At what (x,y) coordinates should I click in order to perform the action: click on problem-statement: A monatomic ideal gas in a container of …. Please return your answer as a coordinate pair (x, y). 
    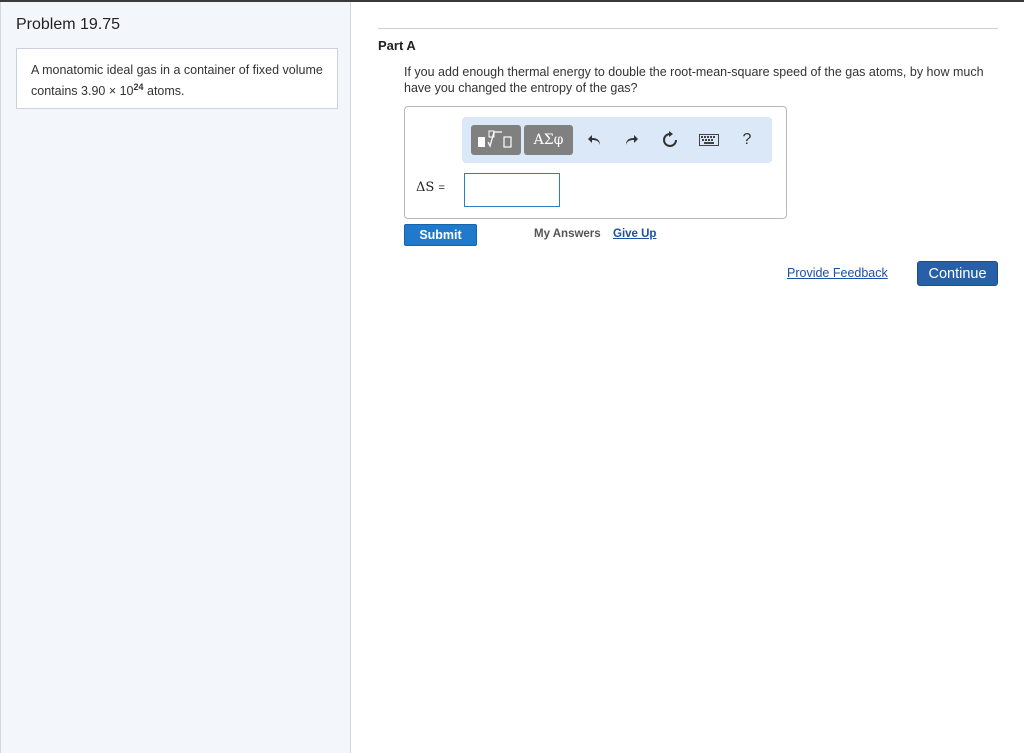
    Looking at the image, I should click on (177, 78).